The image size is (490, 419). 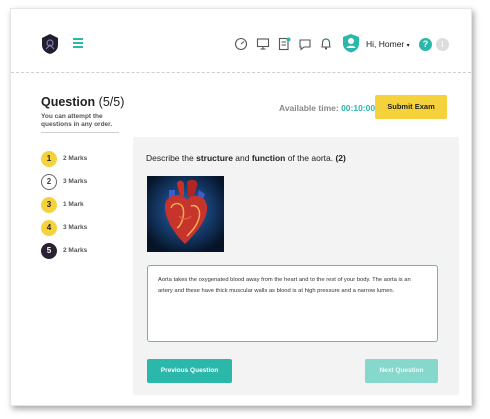 I want to click on available-time-label: Available time:, so click(x=309, y=108).